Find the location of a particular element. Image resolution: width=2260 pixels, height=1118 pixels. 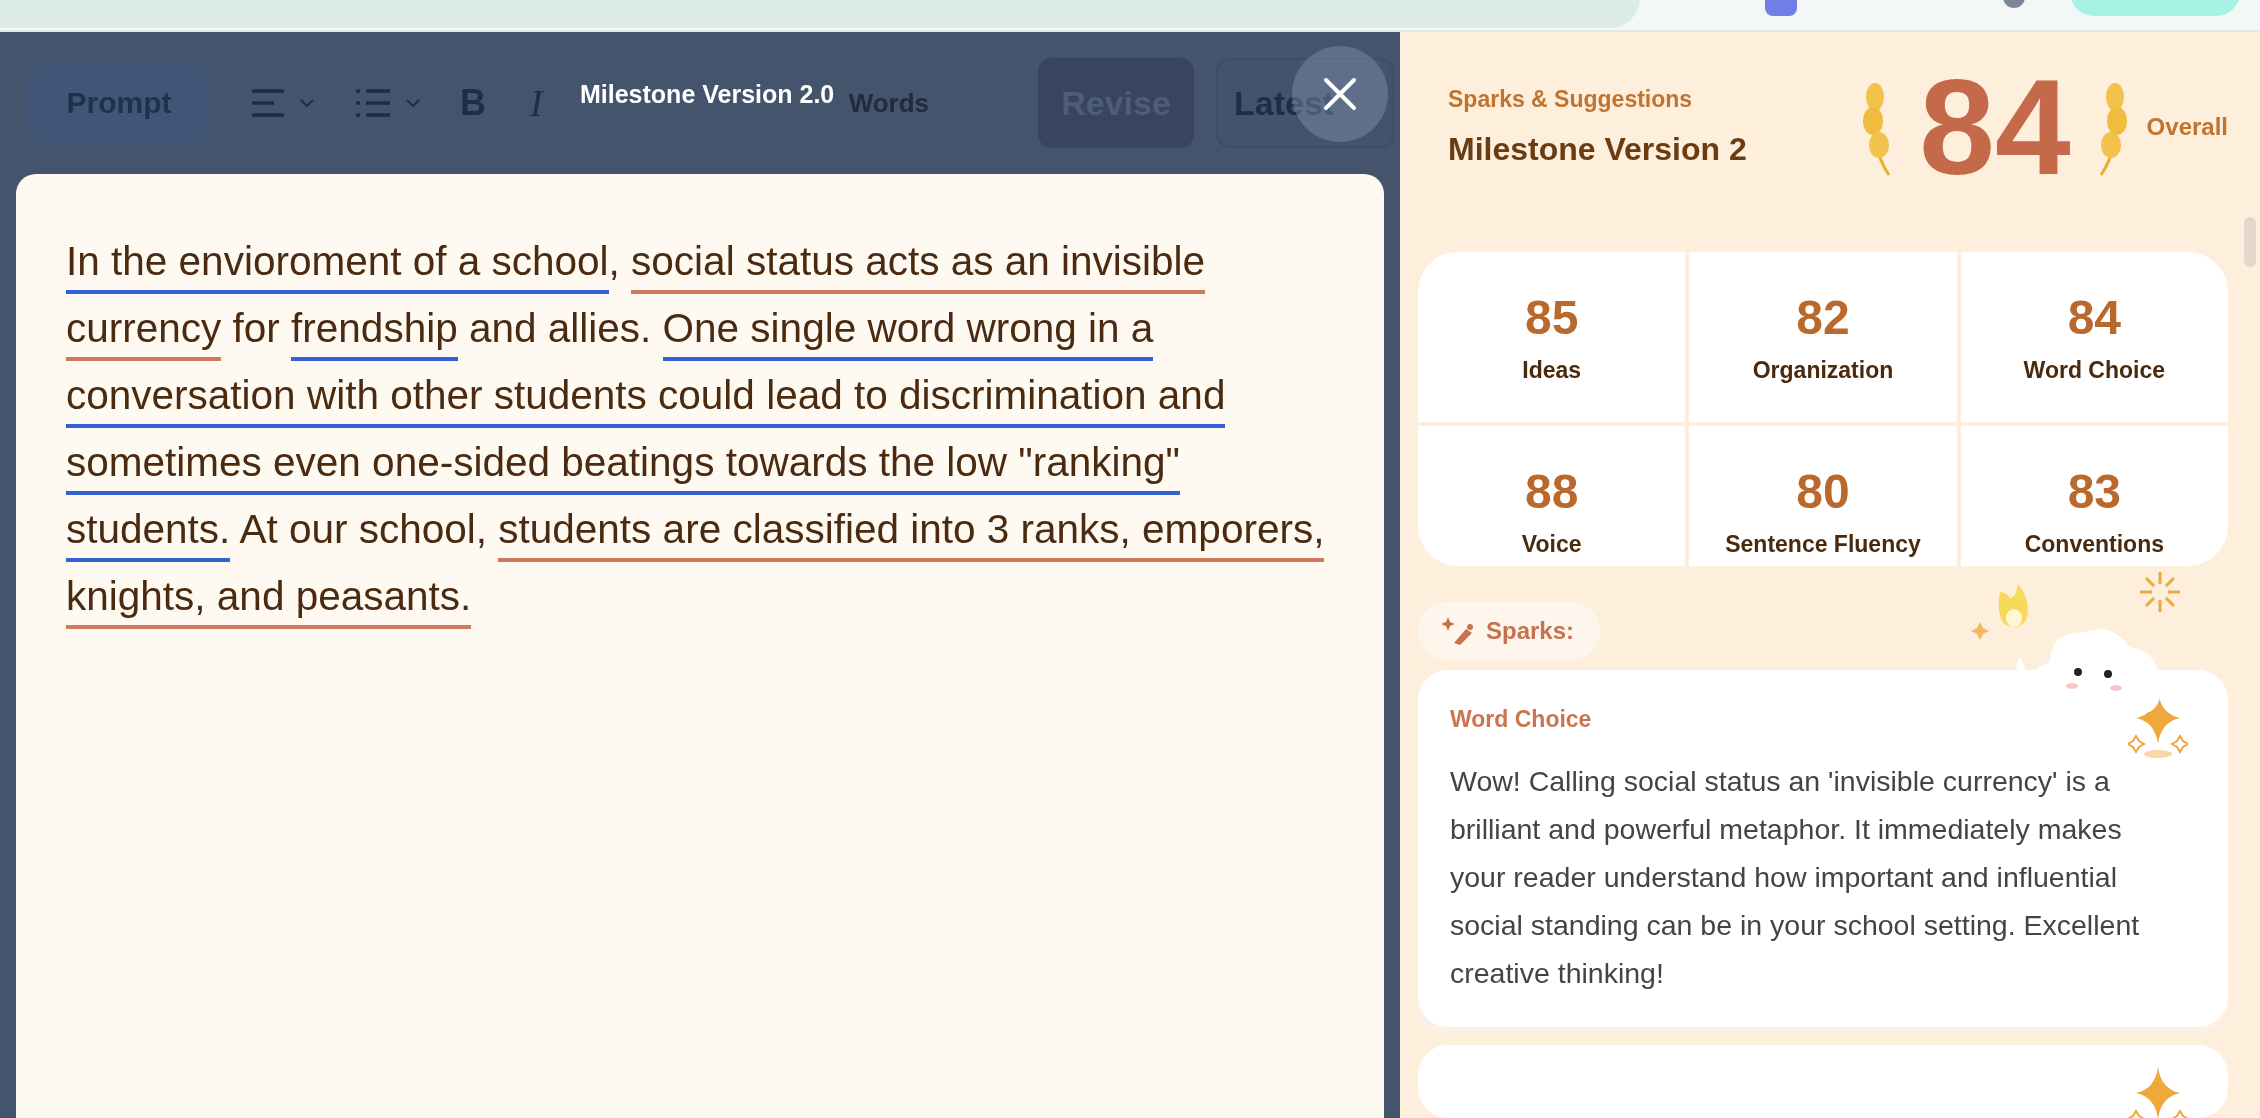

overall-label: Overall is located at coordinates (2187, 126).